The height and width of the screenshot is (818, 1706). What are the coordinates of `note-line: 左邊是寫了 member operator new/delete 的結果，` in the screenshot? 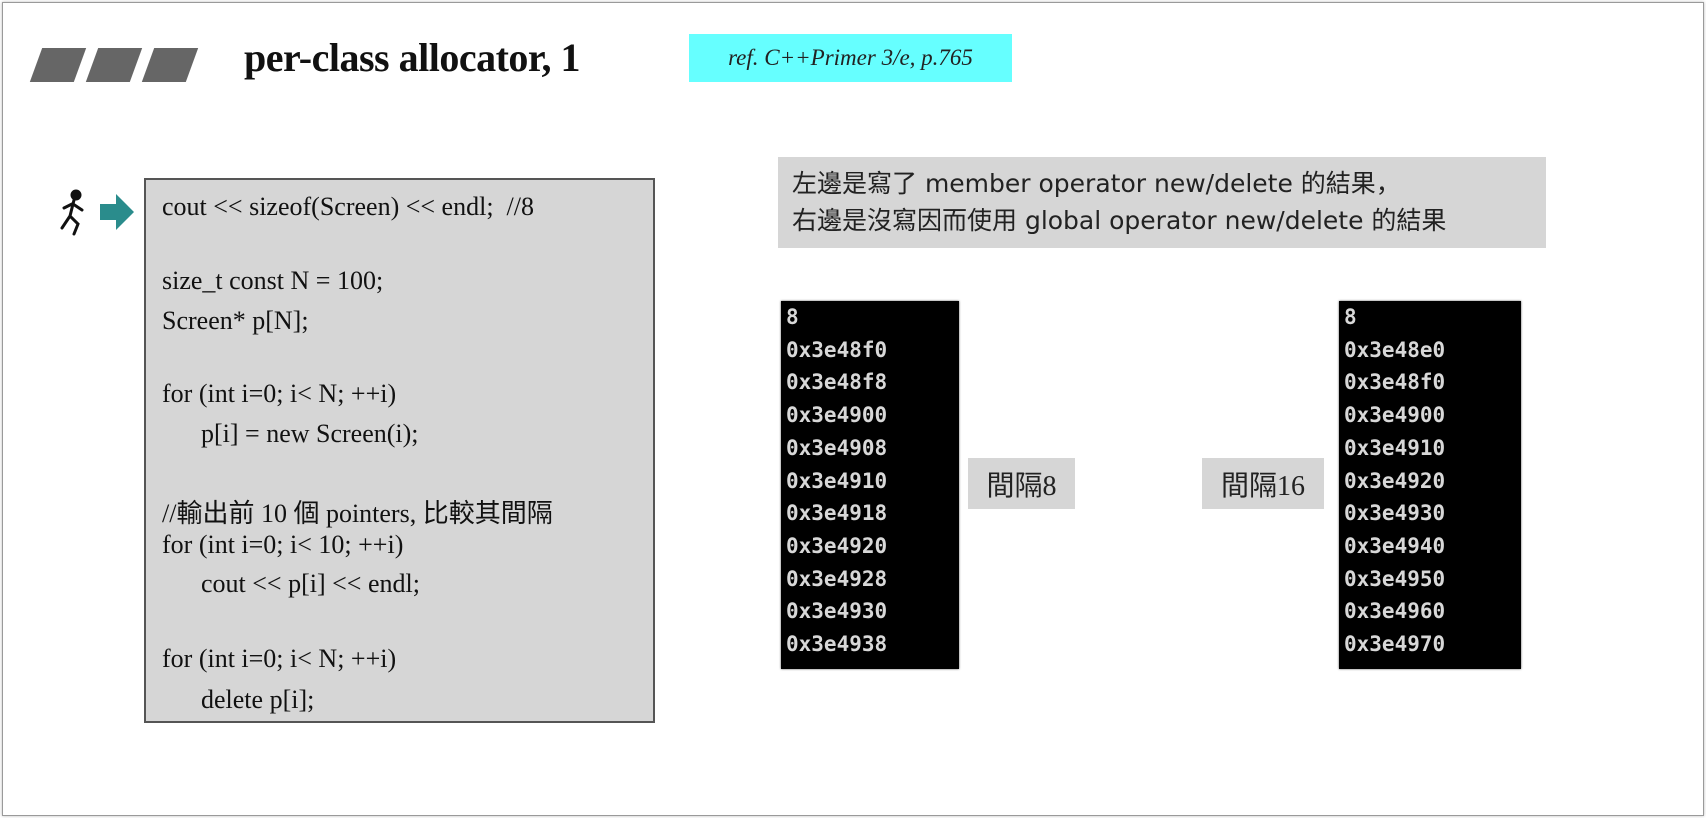 It's located at (1096, 183).